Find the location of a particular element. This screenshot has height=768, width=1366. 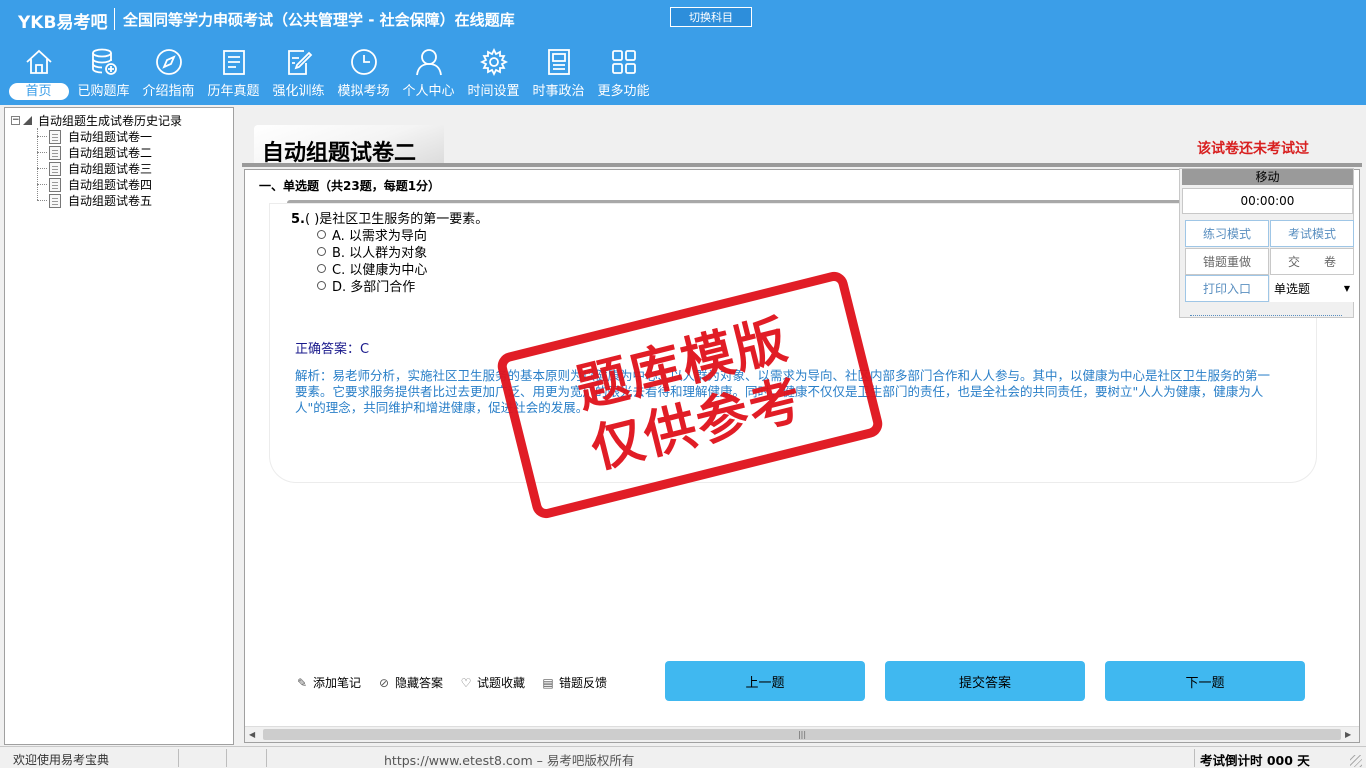

answer-label: 正确答案： is located at coordinates (328, 349).